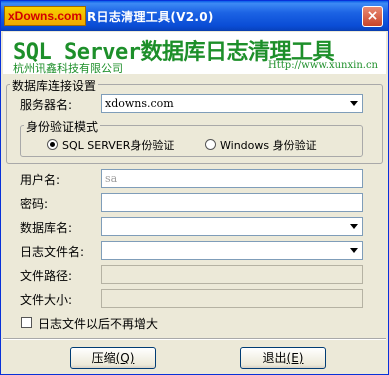 The image size is (389, 375). I want to click on database-label: 数据库名:, so click(46, 228).